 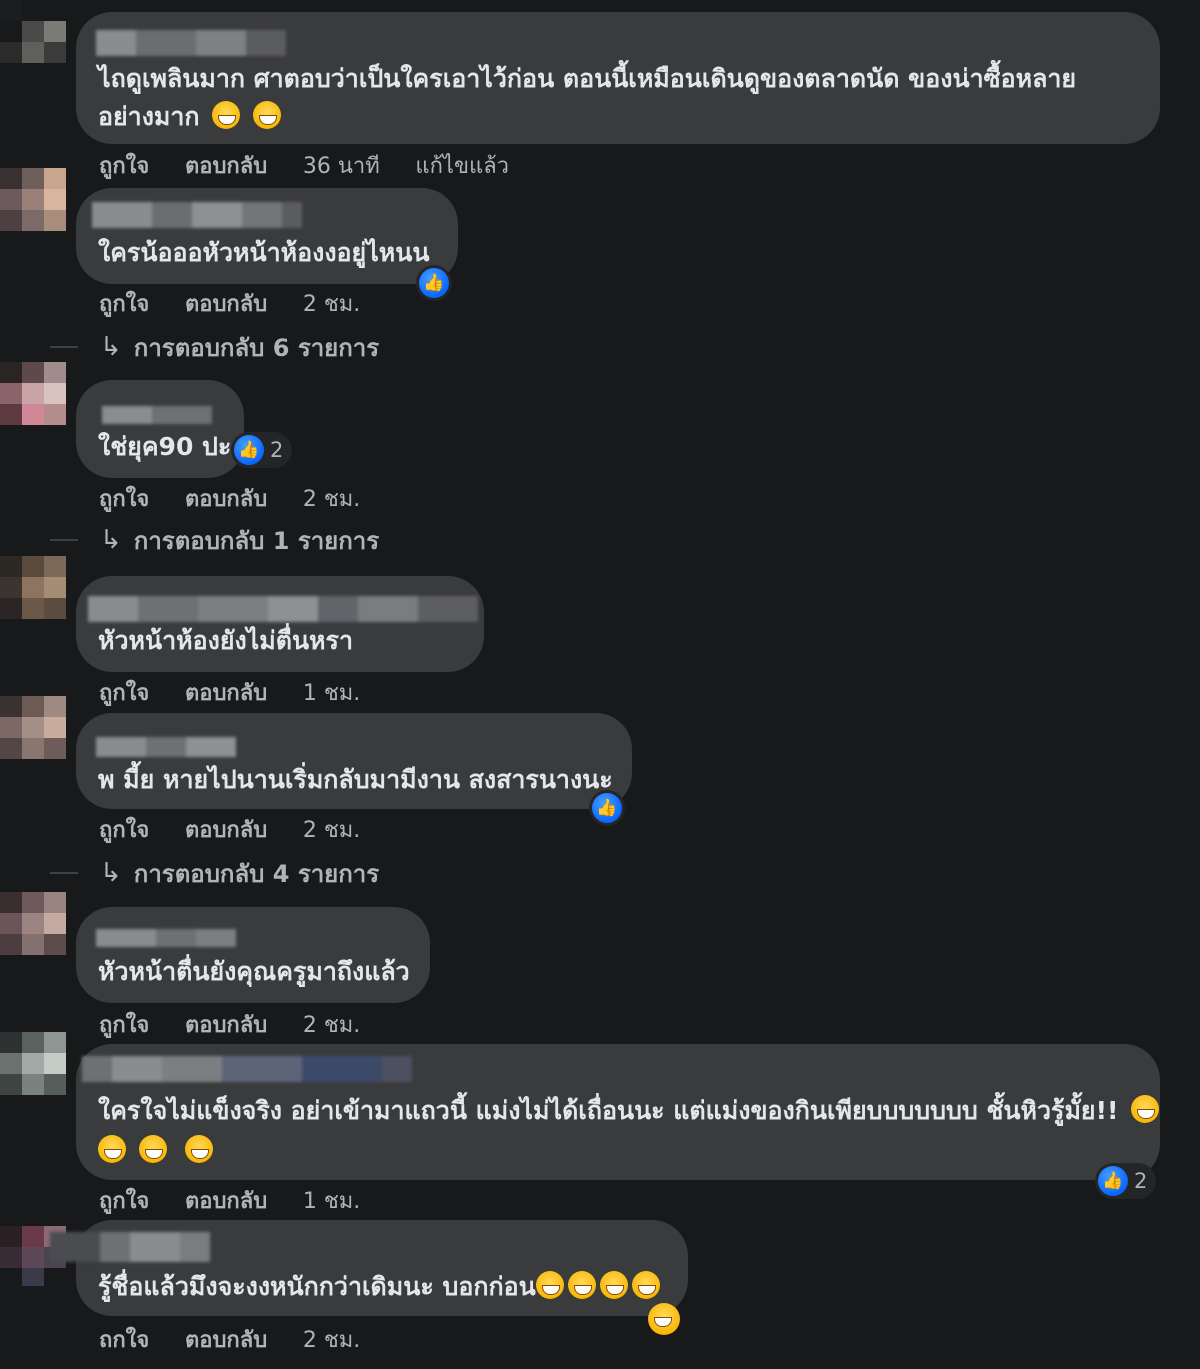 I want to click on view-replies-link: ↳ การตอบกลับ 4 รายการ, so click(x=214, y=873).